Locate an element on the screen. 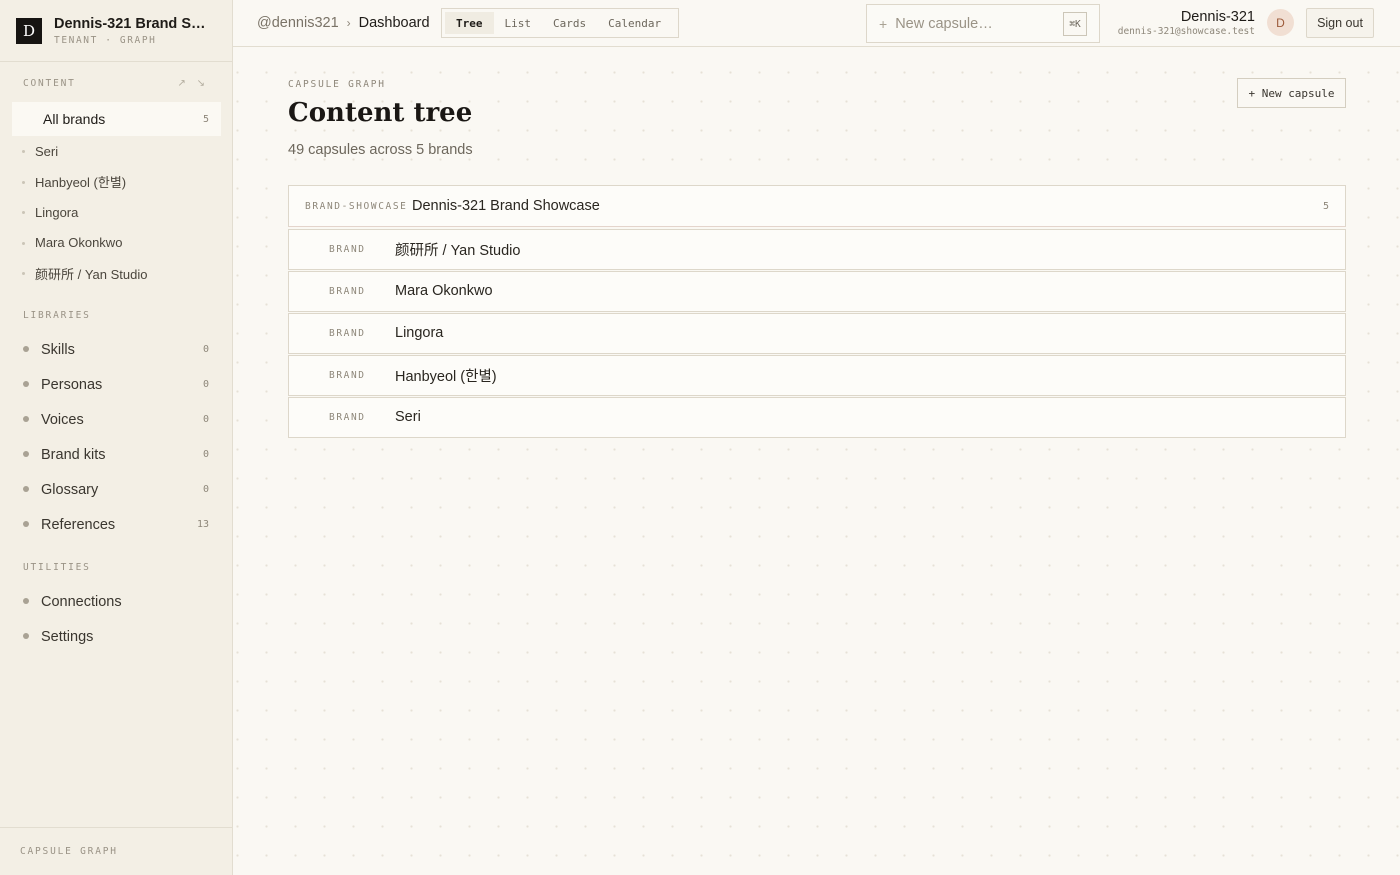 Image resolution: width=1400 pixels, height=875 pixels. utilities-section-label: UTILITIES is located at coordinates (57, 567).